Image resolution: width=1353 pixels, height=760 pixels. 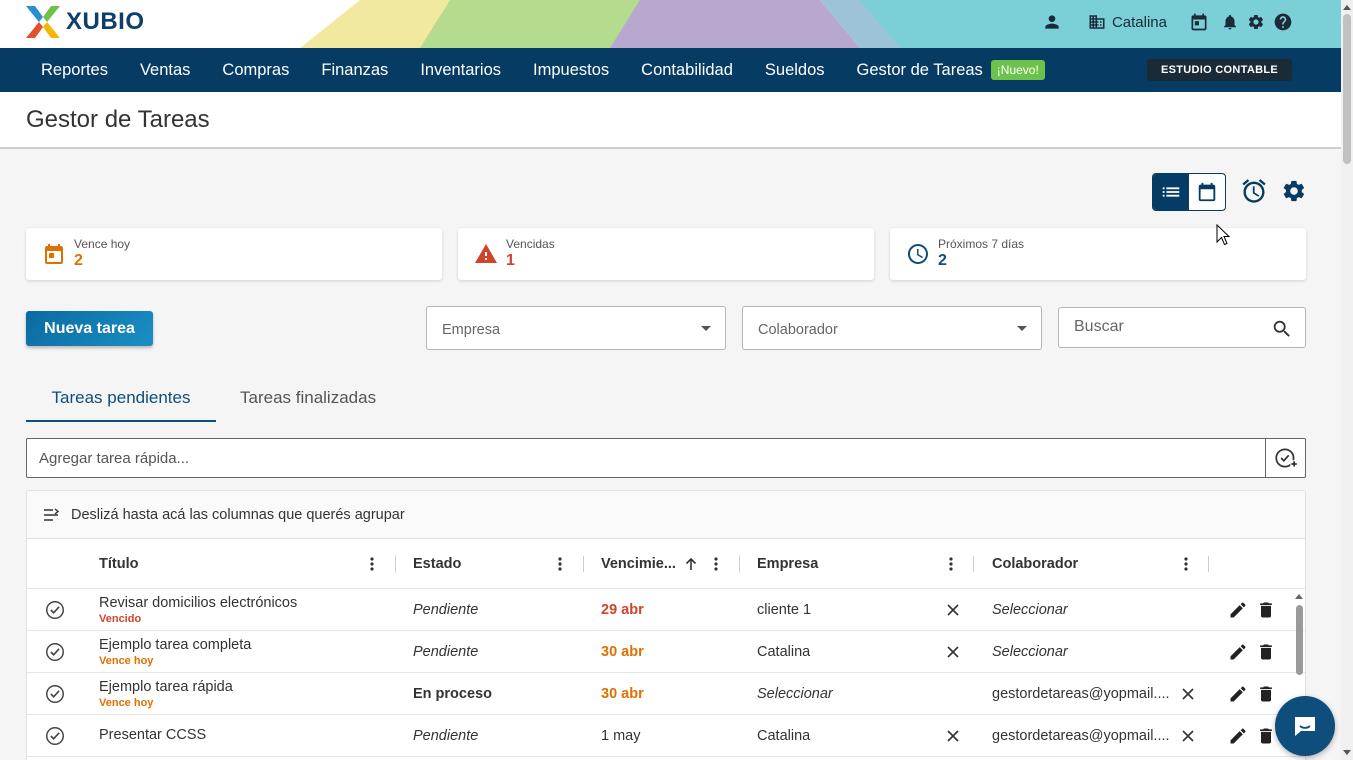 I want to click on col-empresa: Empresa, so click(x=787, y=564).